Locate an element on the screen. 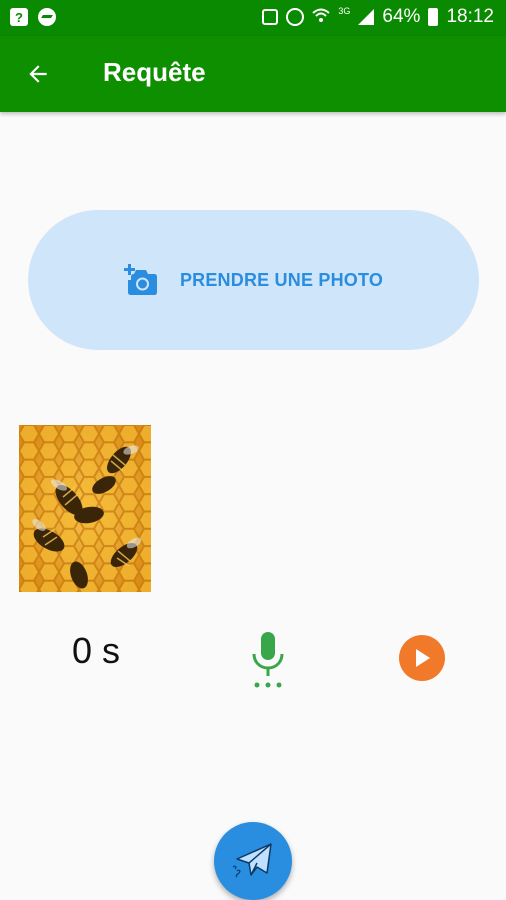 The image size is (506, 900). messenger-icon is located at coordinates (47, 17).